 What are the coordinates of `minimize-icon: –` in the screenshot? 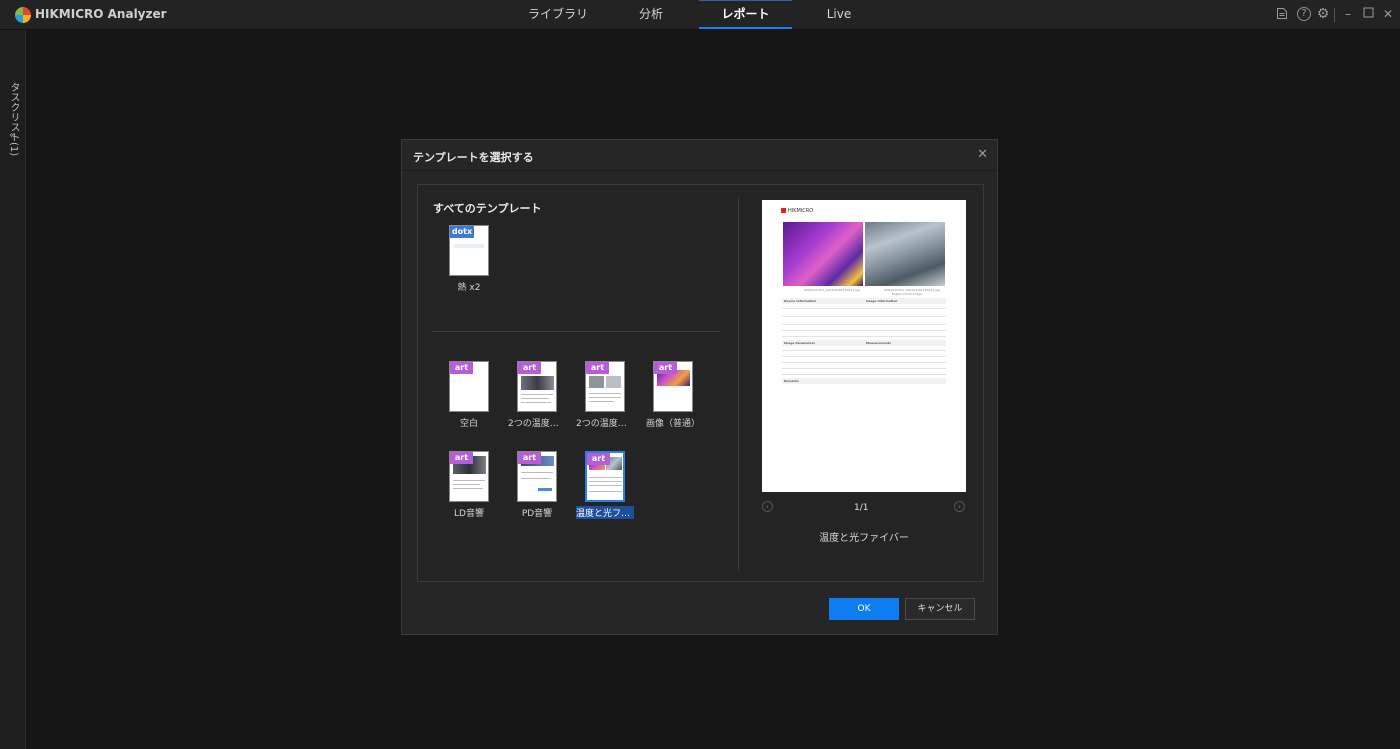 It's located at (1348, 14).